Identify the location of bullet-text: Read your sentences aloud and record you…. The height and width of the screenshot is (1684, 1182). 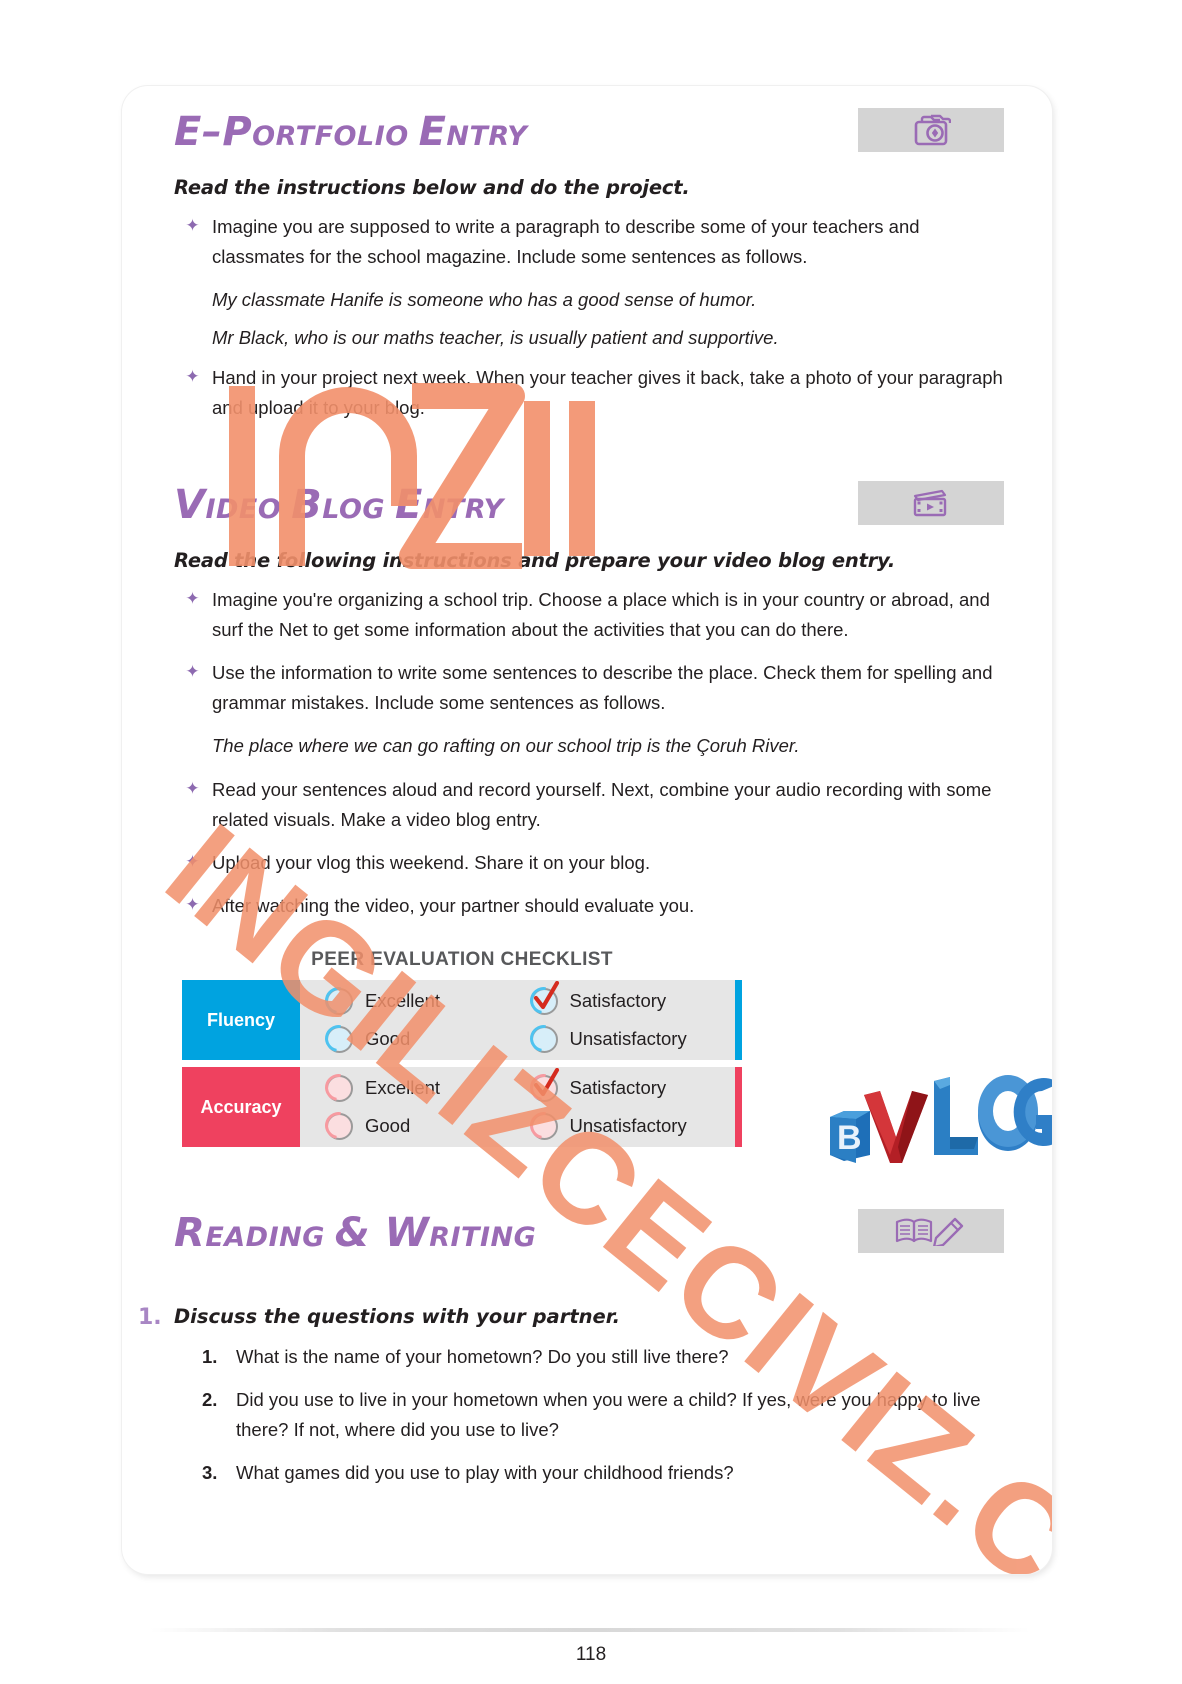
(602, 804).